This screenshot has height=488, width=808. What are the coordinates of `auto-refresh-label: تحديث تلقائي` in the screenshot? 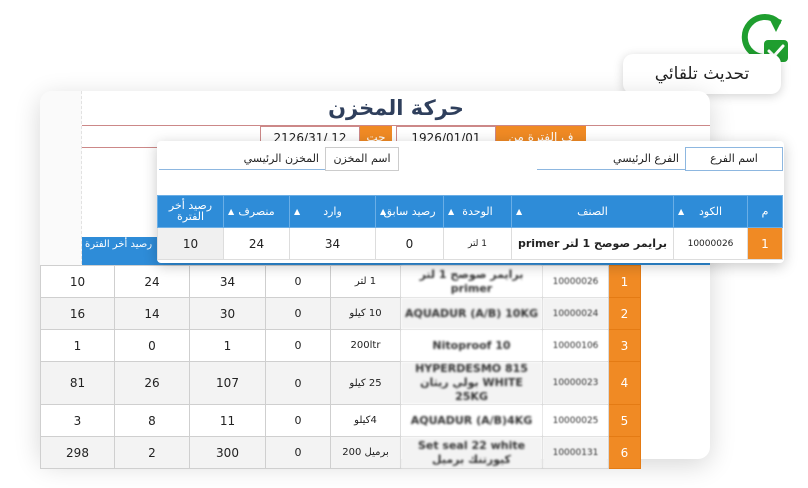 It's located at (702, 74).